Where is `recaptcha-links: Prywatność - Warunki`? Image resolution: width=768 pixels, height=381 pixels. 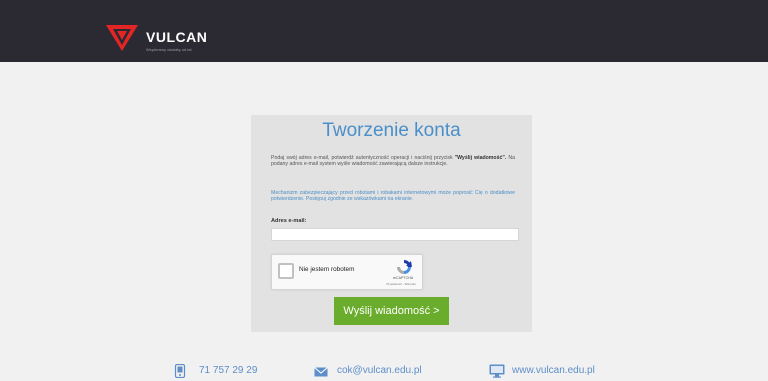 recaptcha-links: Prywatność - Warunki is located at coordinates (401, 284).